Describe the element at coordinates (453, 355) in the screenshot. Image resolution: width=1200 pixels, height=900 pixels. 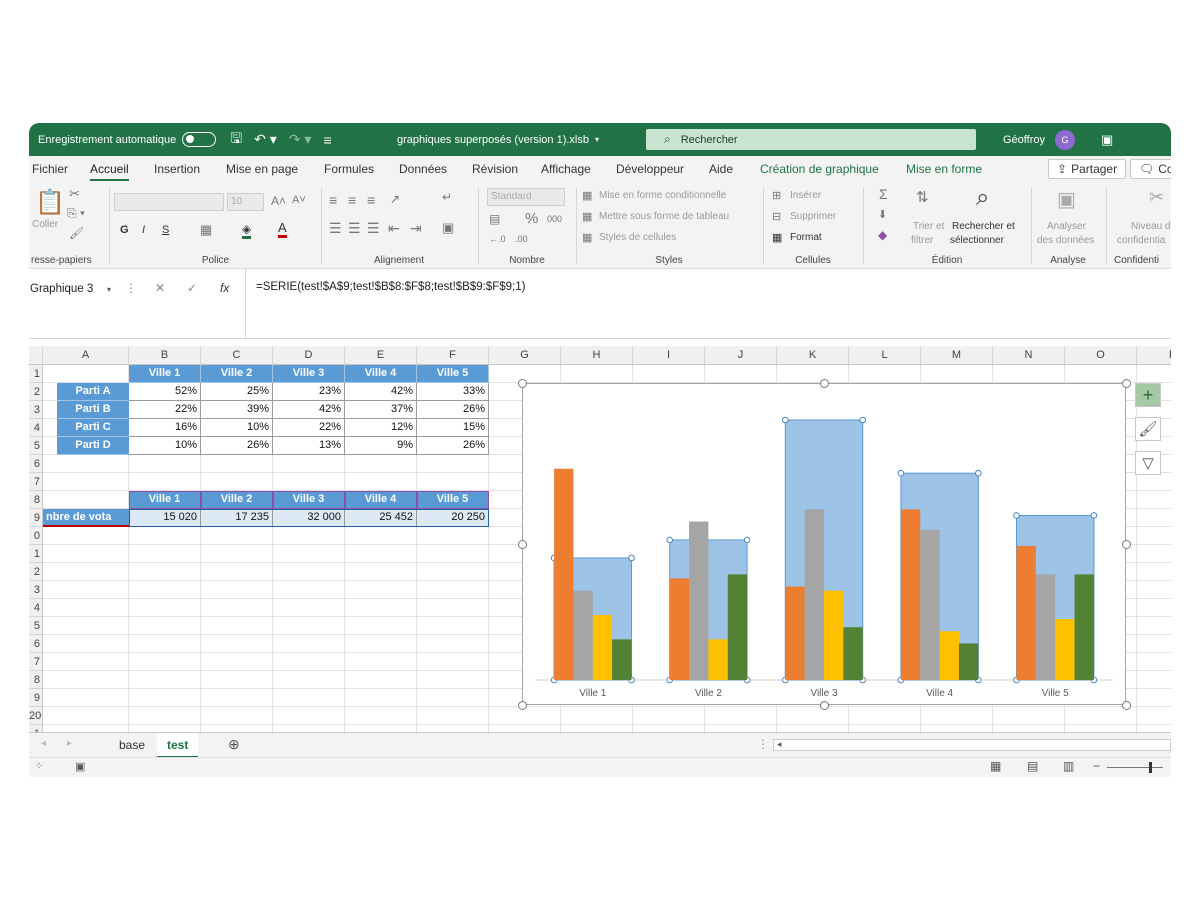
I see `column-header: F` at that location.